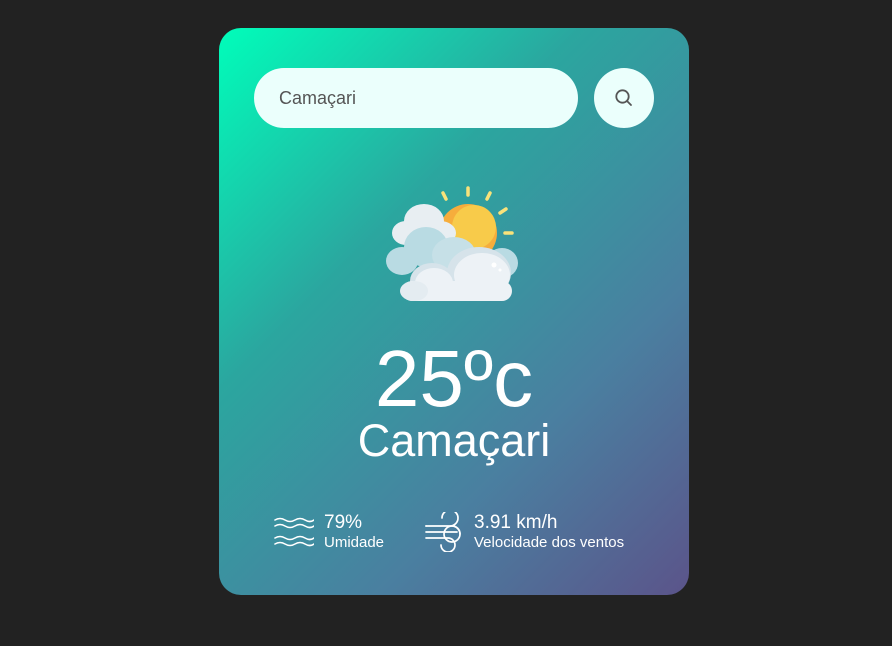 The height and width of the screenshot is (646, 892). I want to click on humidity-text: 79% Umidade, so click(354, 532).